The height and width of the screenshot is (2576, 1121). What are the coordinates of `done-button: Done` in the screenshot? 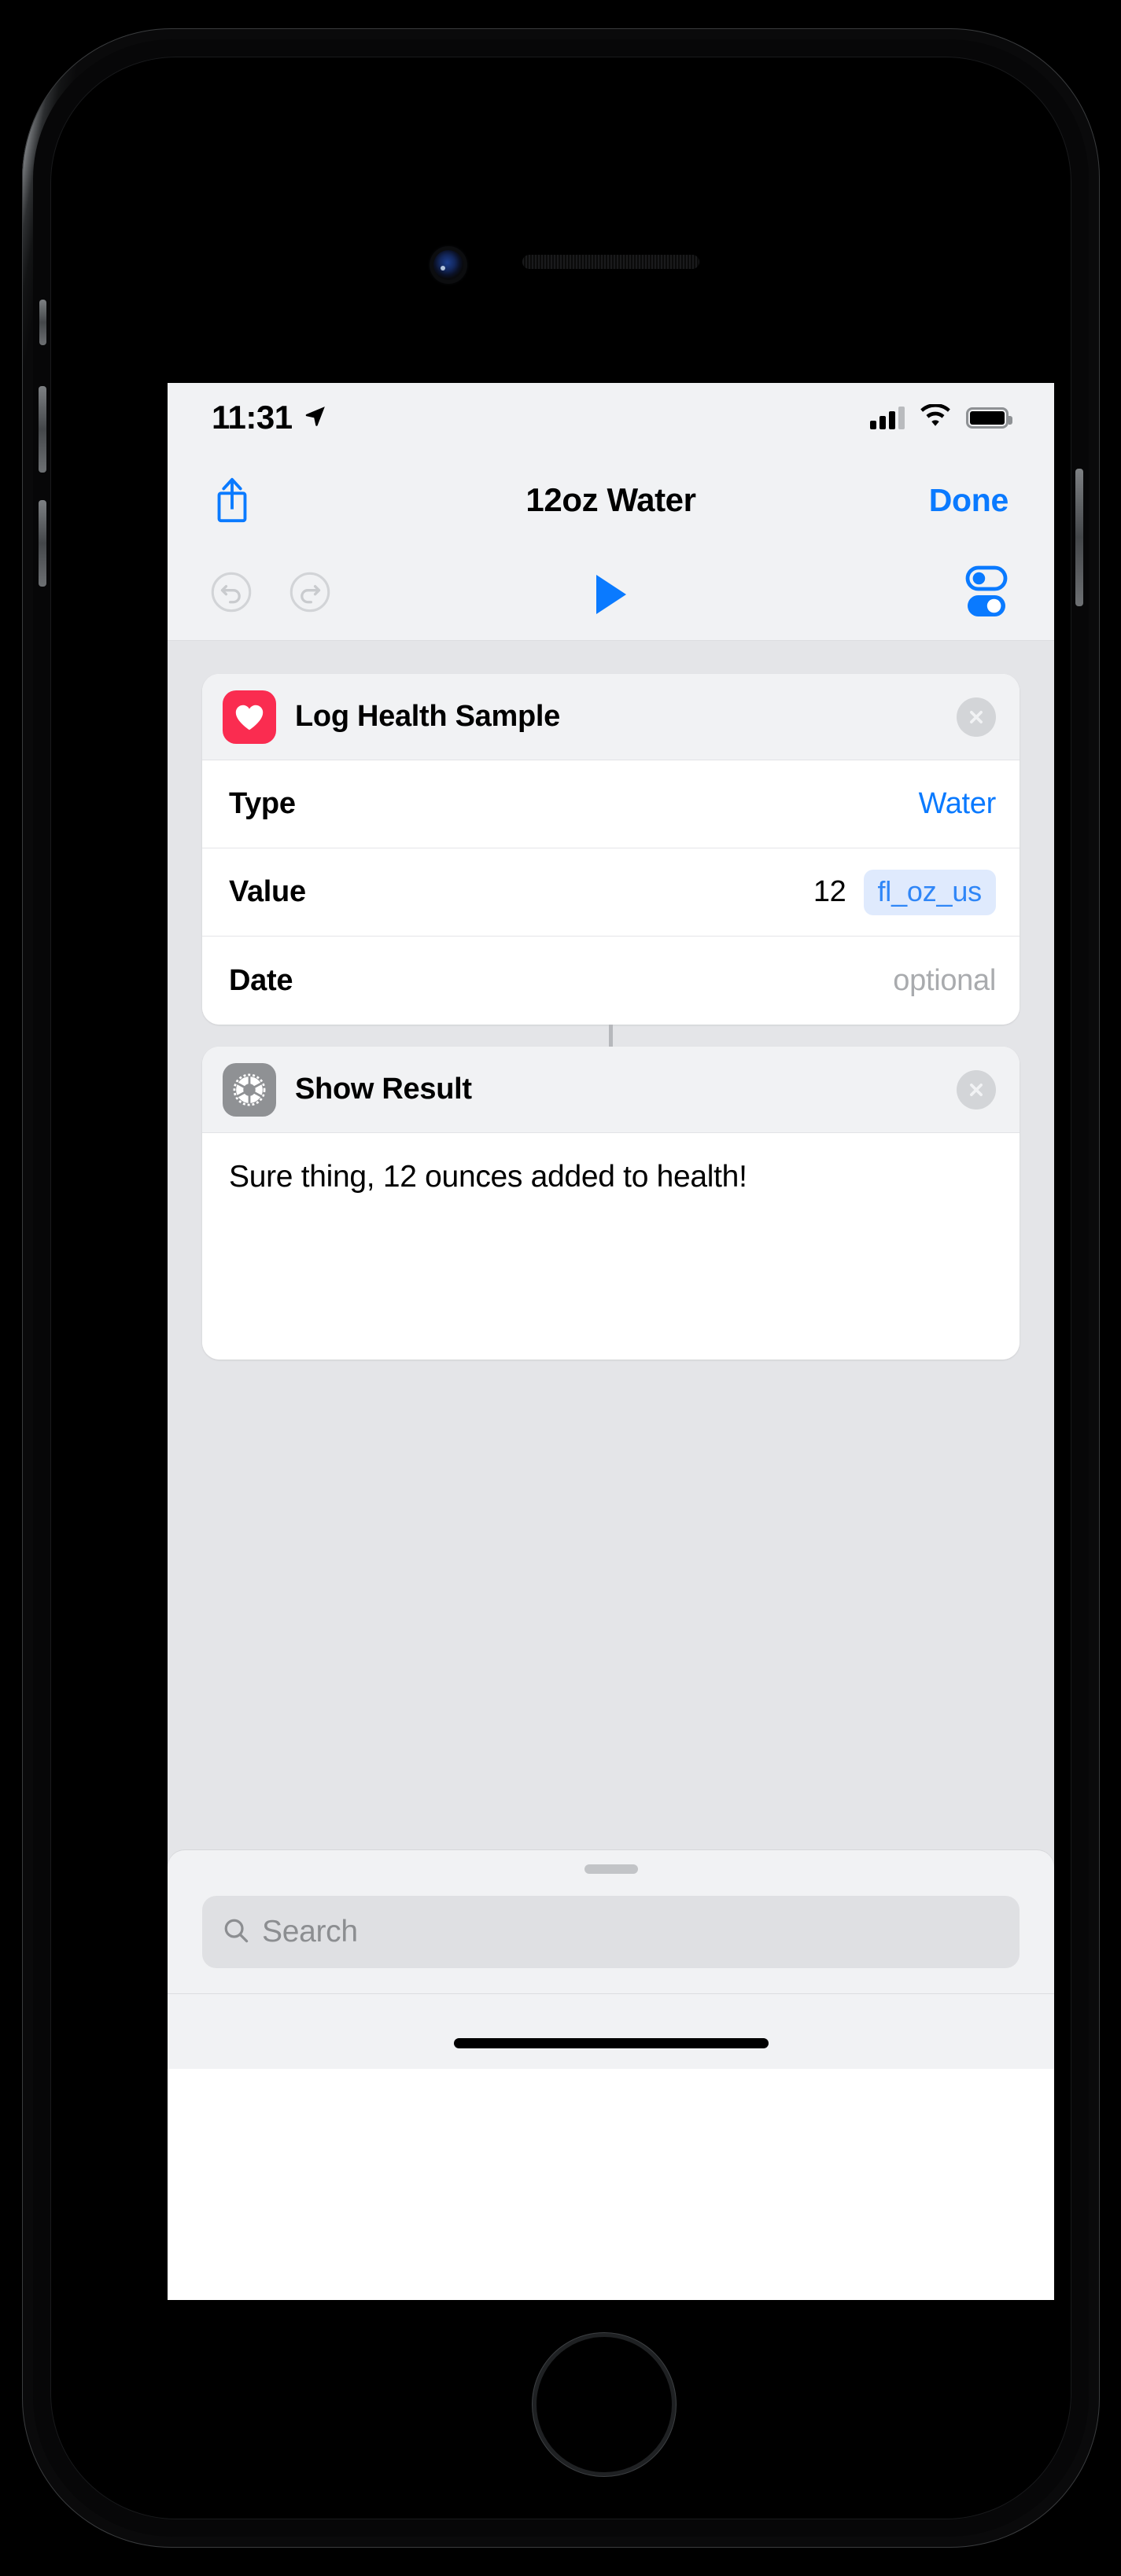 It's located at (969, 500).